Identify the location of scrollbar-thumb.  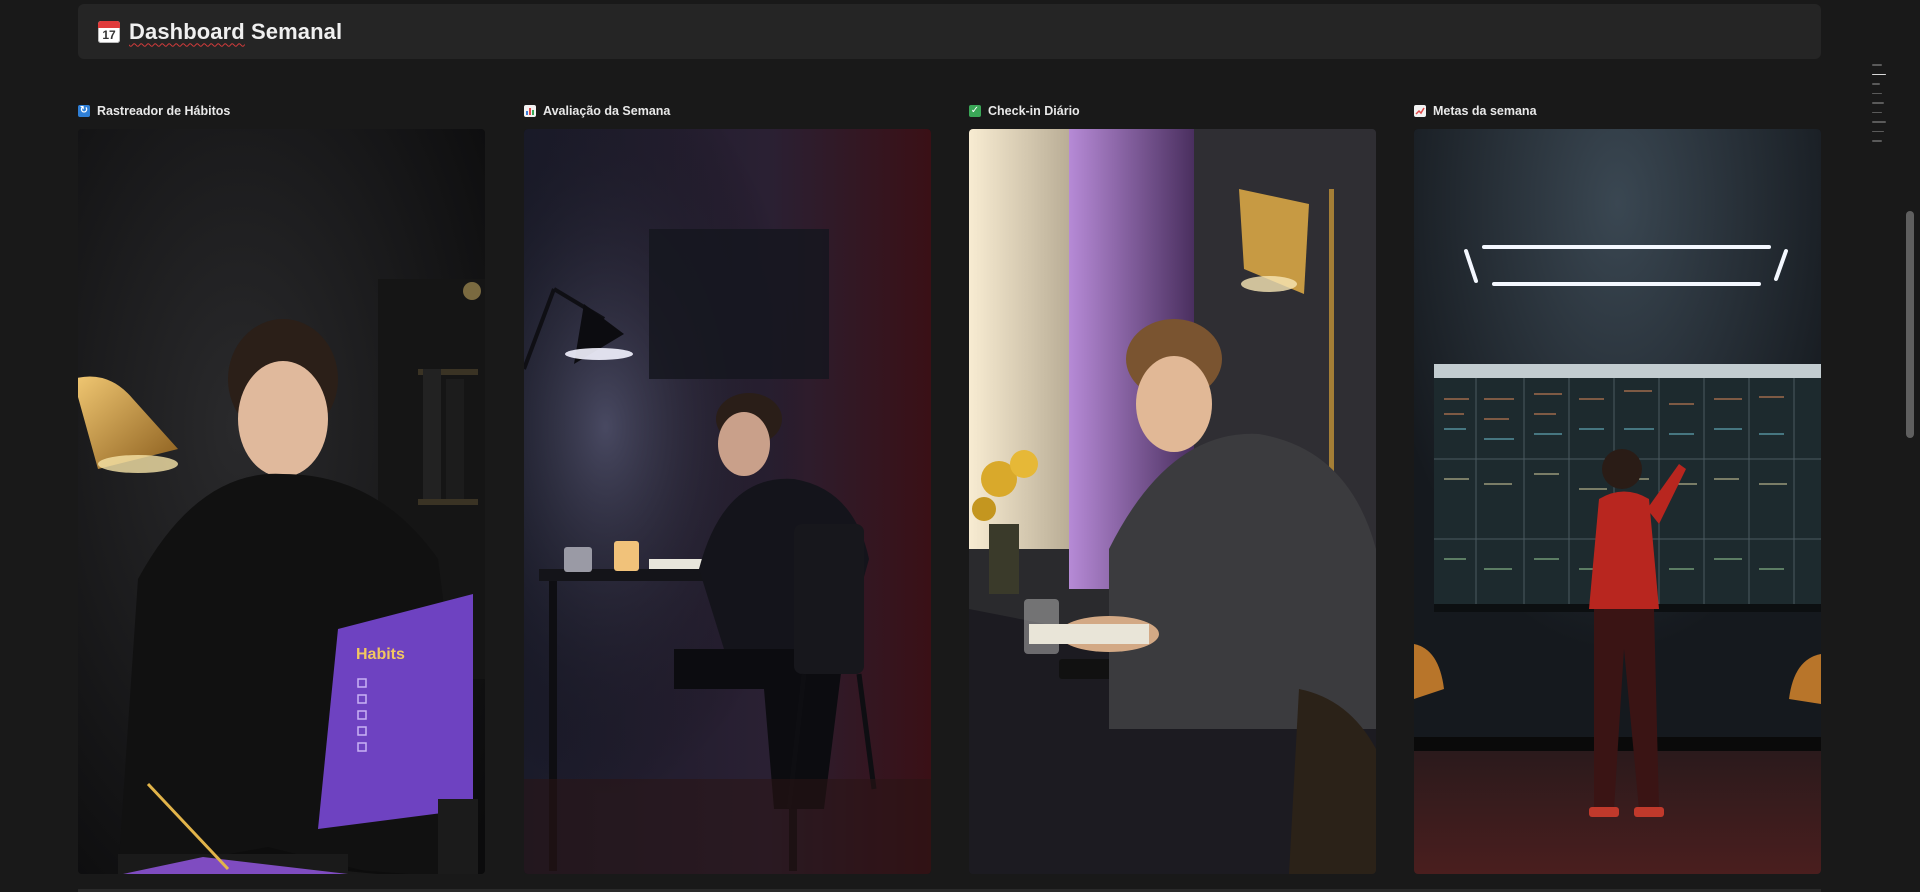
(1910, 324).